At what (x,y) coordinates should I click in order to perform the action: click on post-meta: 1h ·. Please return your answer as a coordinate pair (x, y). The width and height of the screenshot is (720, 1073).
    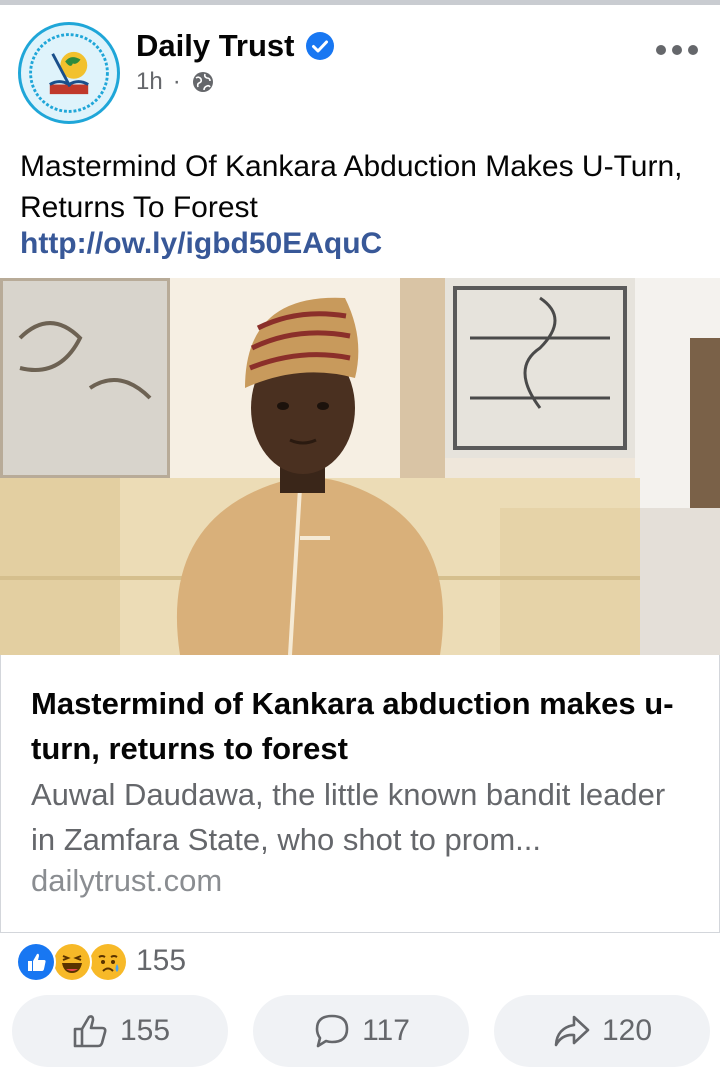
    Looking at the image, I should click on (175, 82).